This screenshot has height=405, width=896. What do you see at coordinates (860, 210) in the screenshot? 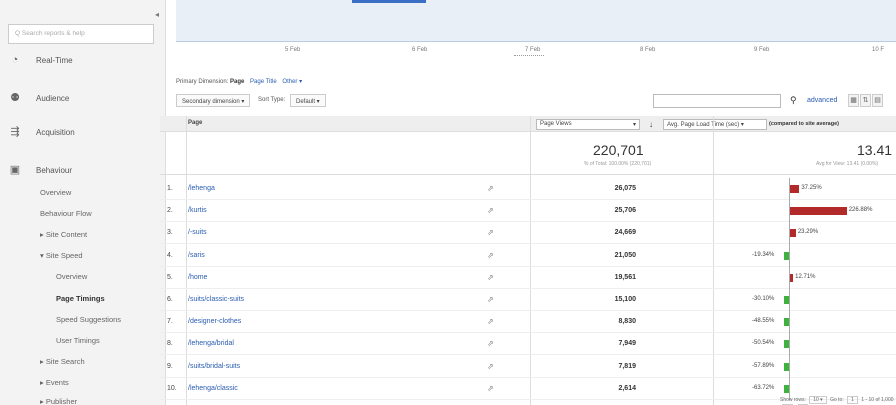
I see `comparison-percent: 226.88%` at bounding box center [860, 210].